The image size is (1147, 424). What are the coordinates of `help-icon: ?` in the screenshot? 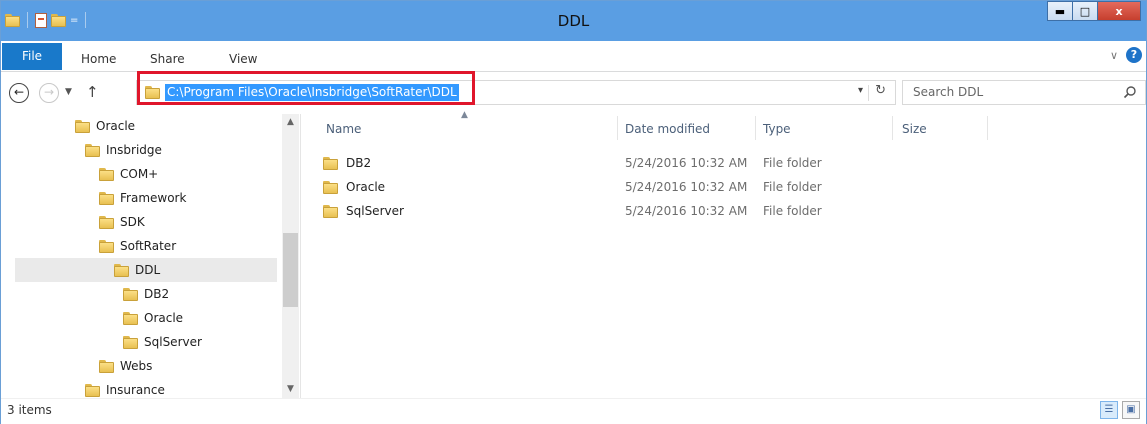 It's located at (1134, 55).